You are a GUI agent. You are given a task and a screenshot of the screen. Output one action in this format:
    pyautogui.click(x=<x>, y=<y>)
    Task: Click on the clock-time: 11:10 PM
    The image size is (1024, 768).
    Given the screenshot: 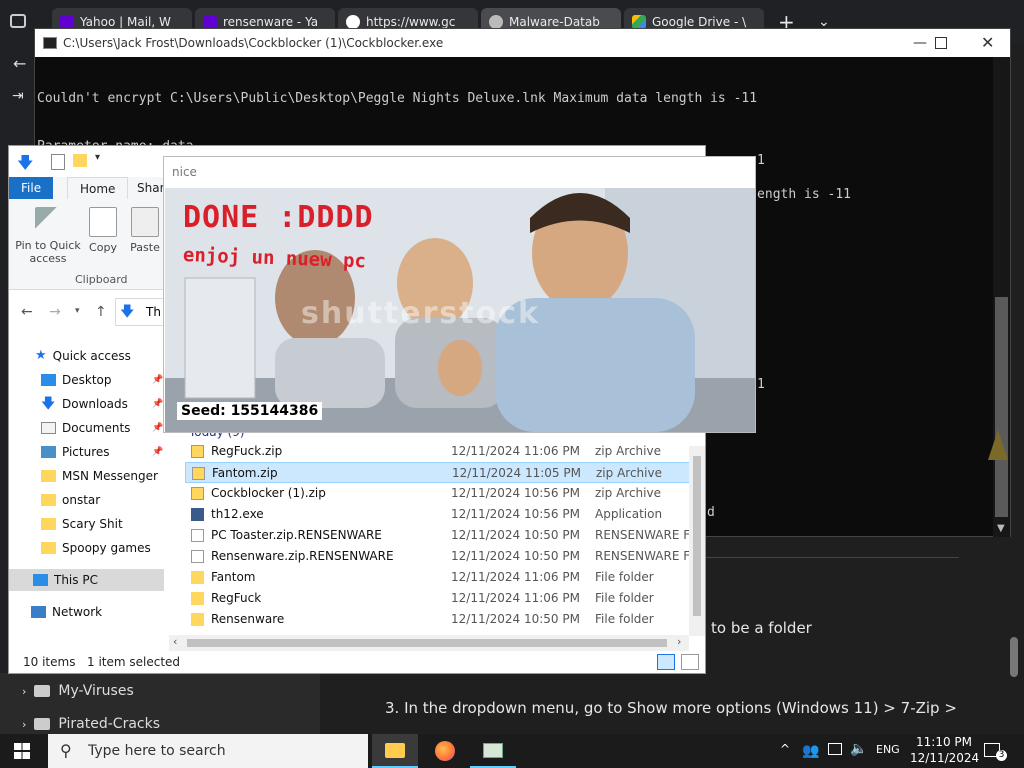 What is the action you would take?
    pyautogui.click(x=944, y=742)
    